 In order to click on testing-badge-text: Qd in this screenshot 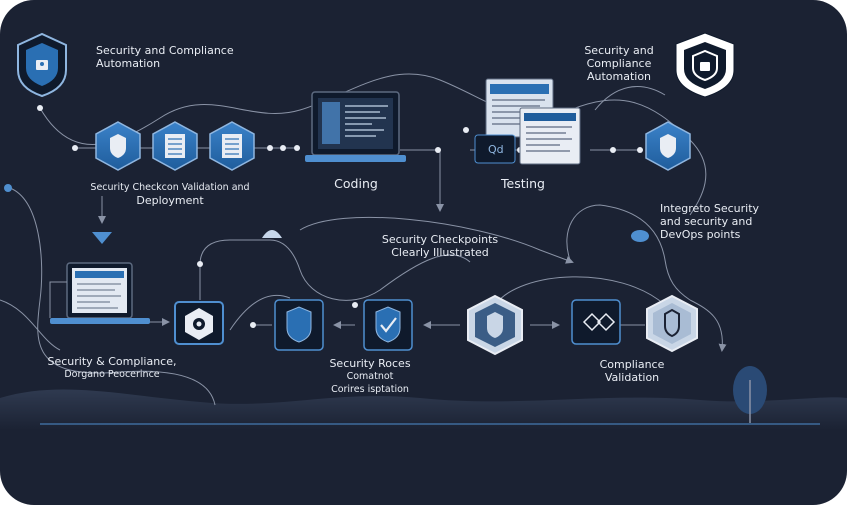, I will do `click(496, 149)`.